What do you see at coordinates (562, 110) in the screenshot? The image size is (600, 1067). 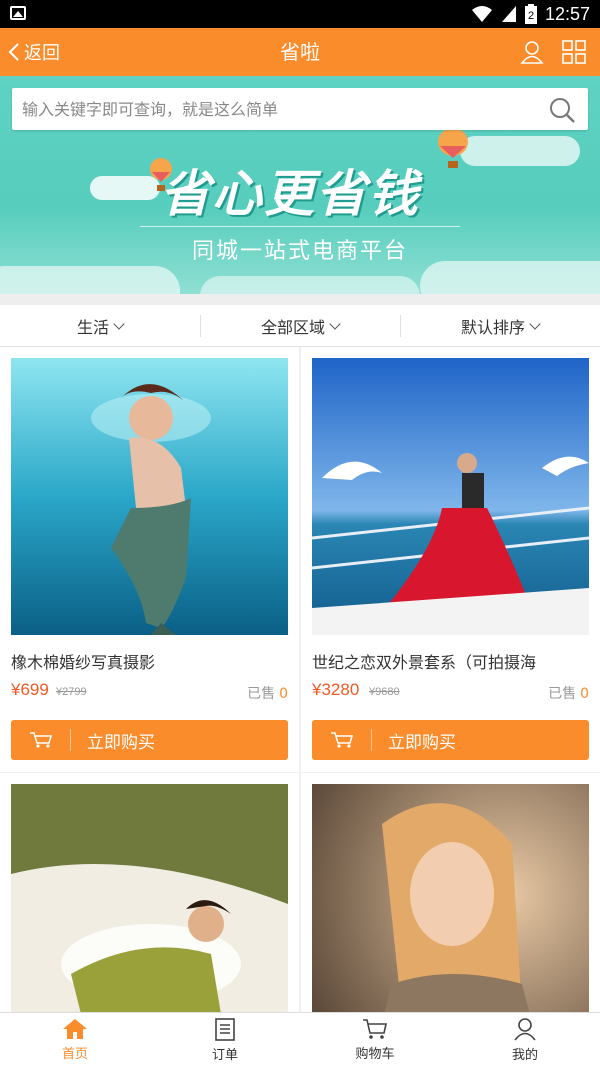 I see `search-icon` at bounding box center [562, 110].